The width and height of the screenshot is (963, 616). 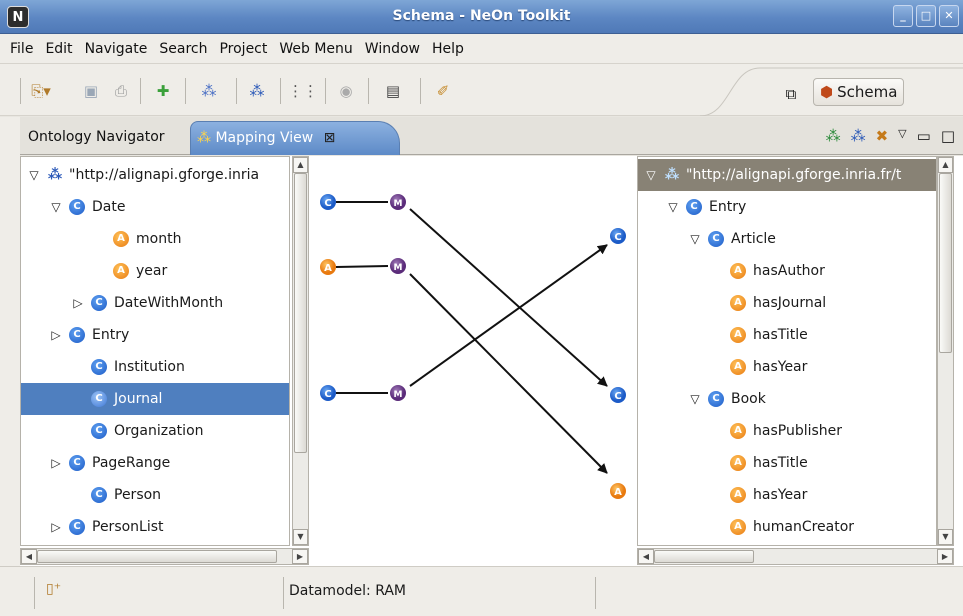 I want to click on source-ontology-icon: ⁂, so click(x=833, y=136).